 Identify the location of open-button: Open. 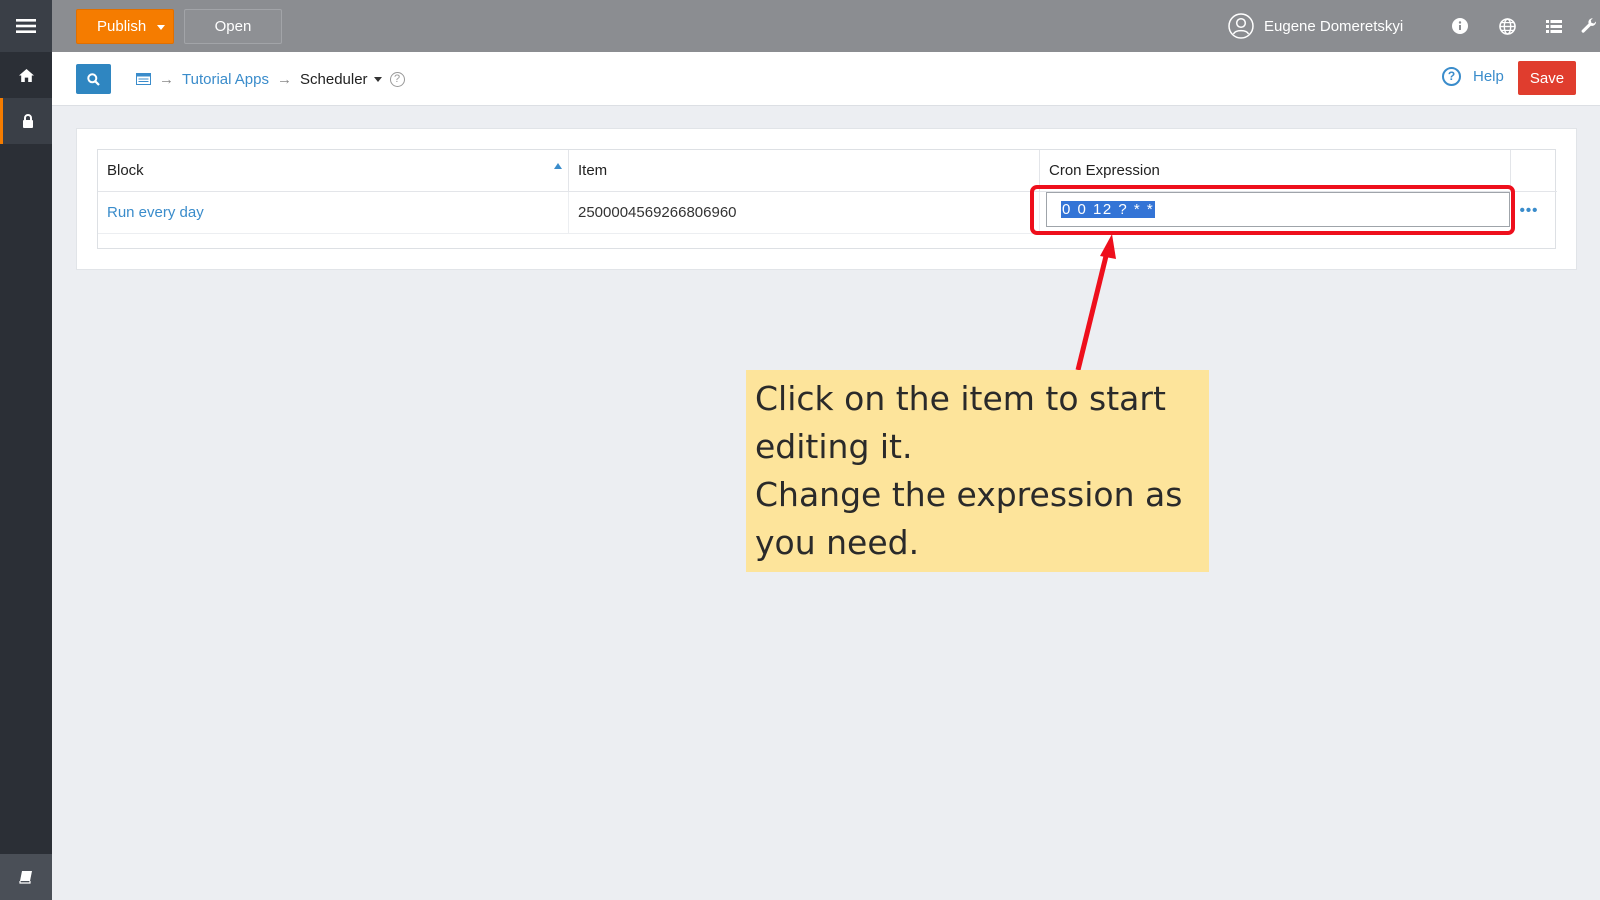
(233, 26).